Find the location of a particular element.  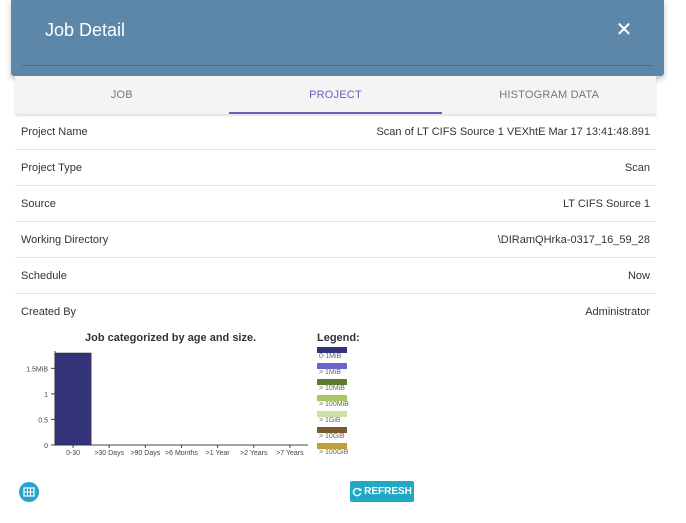

legend-label: > 1GiB is located at coordinates (330, 420).